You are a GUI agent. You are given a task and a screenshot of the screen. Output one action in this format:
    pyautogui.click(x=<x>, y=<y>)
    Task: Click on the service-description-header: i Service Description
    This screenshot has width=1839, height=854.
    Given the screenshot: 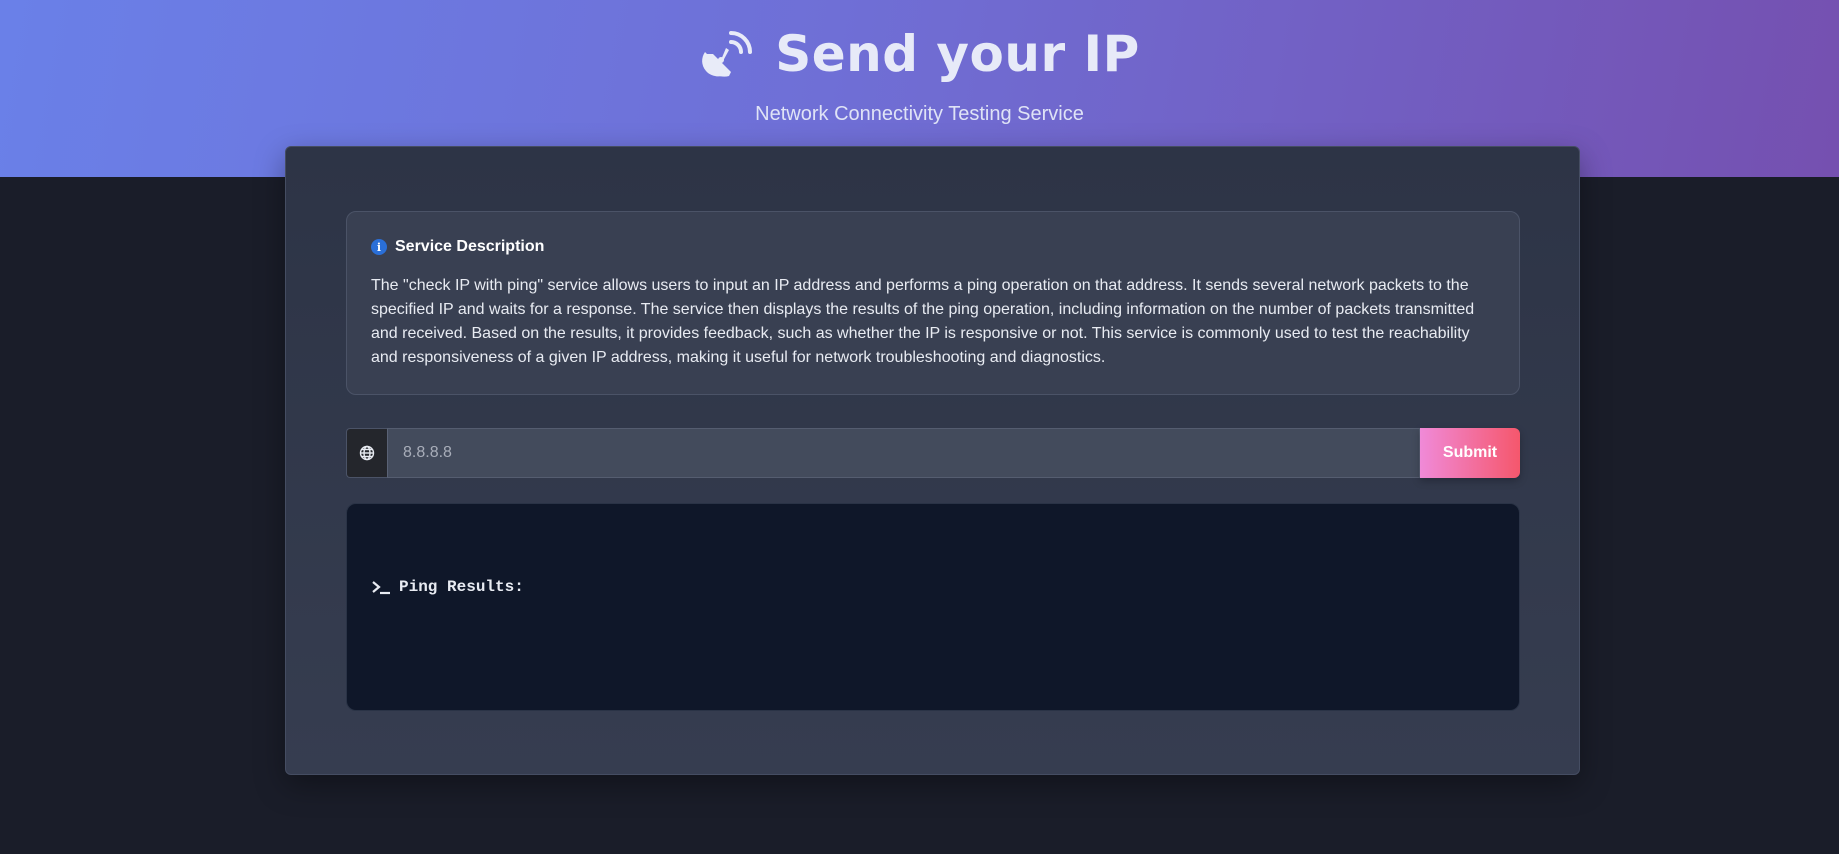 What is the action you would take?
    pyautogui.click(x=933, y=247)
    